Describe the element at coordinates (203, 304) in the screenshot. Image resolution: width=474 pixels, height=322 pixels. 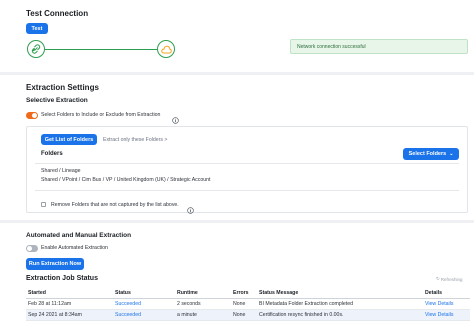
I see `cell-runtime: 2 seconds` at that location.